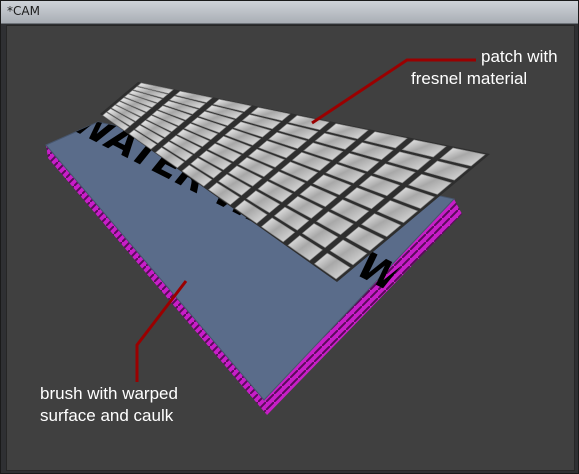  Describe the element at coordinates (484, 68) in the screenshot. I see `patch-annotation: patch with fresnel material` at that location.